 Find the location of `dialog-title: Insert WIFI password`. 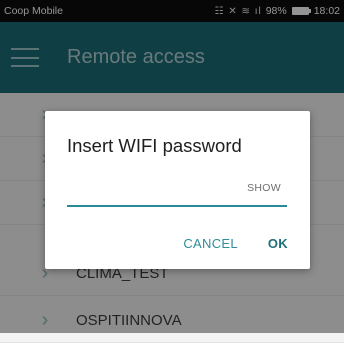

dialog-title: Insert WIFI password is located at coordinates (154, 145).